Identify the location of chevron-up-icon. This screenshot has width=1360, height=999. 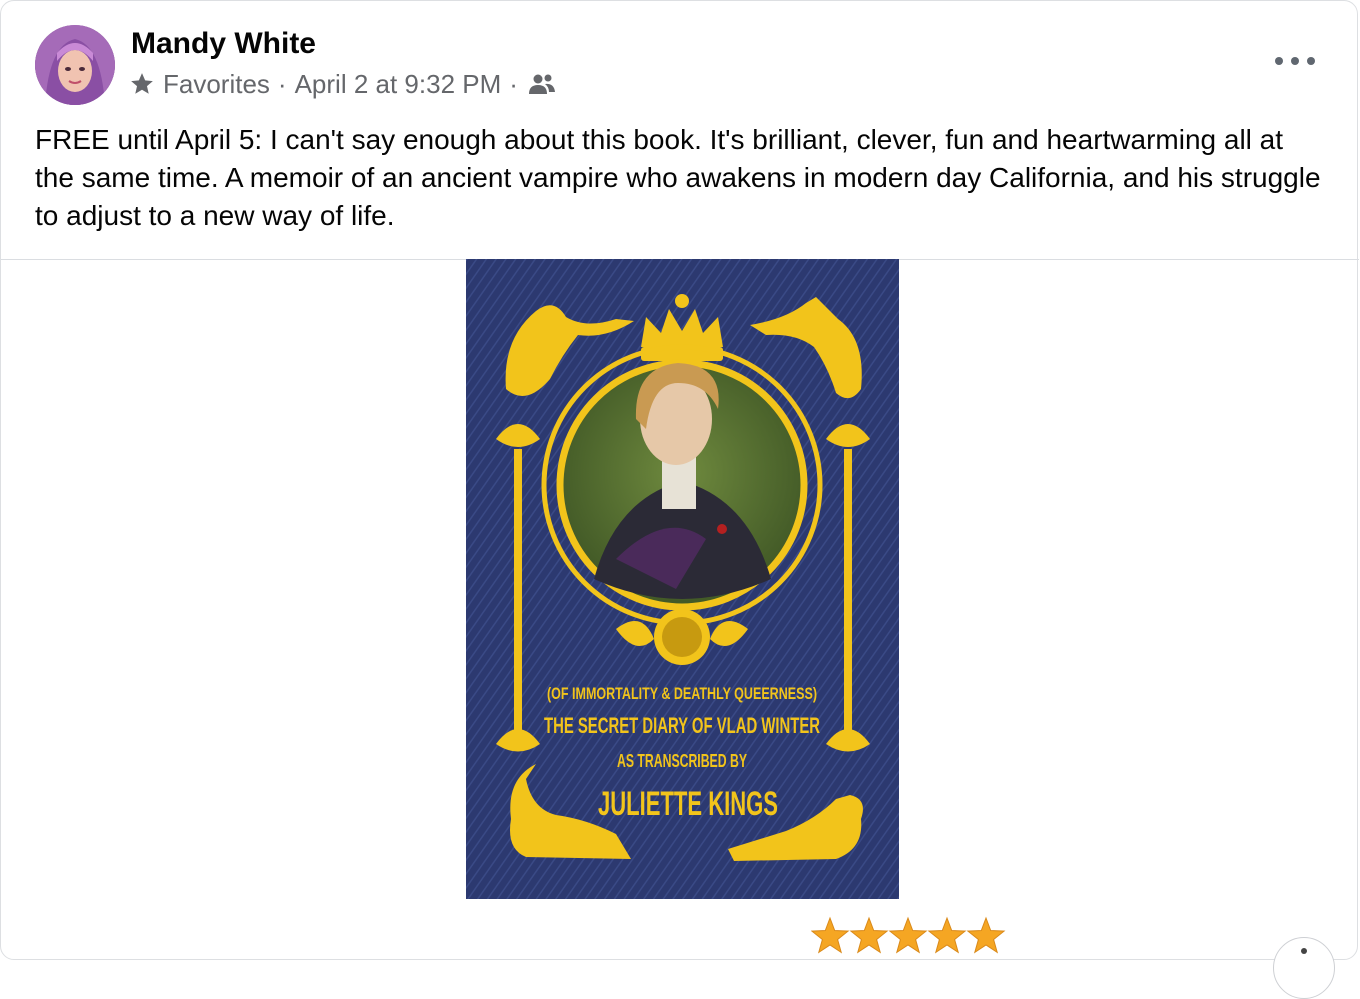
(1304, 951).